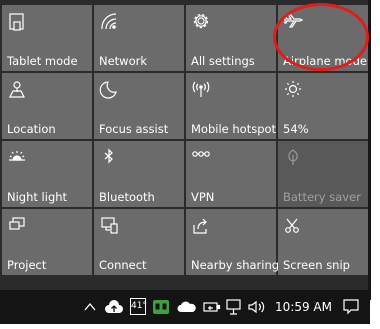 Image resolution: width=380 pixels, height=329 pixels. I want to click on panel-edge, so click(369, 150).